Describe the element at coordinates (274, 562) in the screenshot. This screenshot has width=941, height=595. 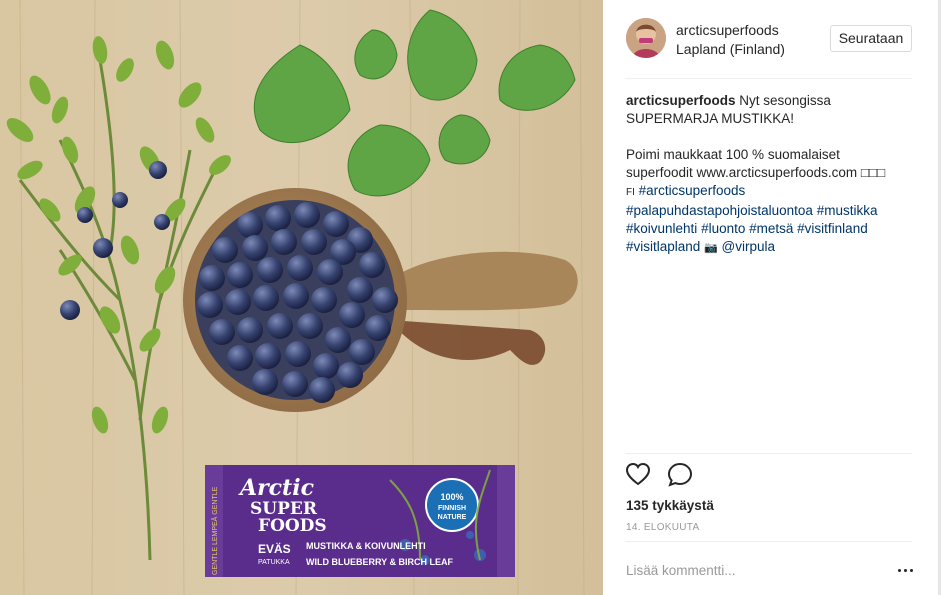
I see `product-line-sub: PATUKKA` at that location.